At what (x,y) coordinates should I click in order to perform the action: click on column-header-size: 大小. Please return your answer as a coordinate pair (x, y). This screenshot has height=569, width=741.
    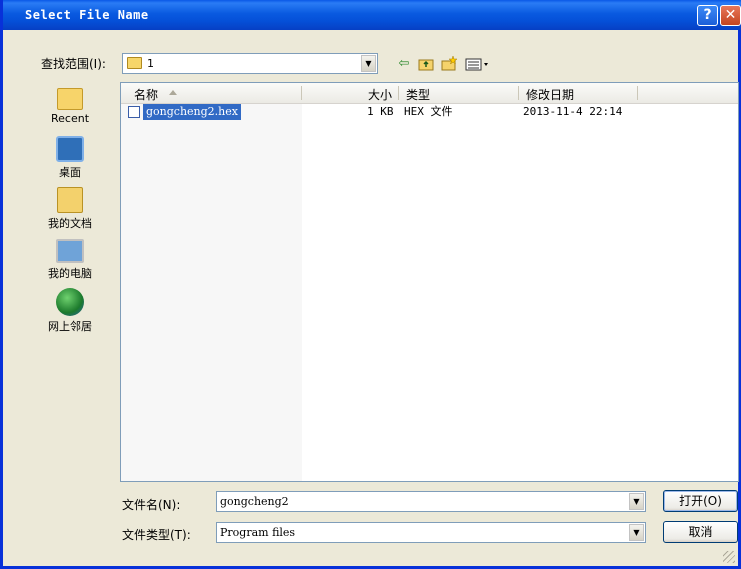
    Looking at the image, I should click on (380, 94).